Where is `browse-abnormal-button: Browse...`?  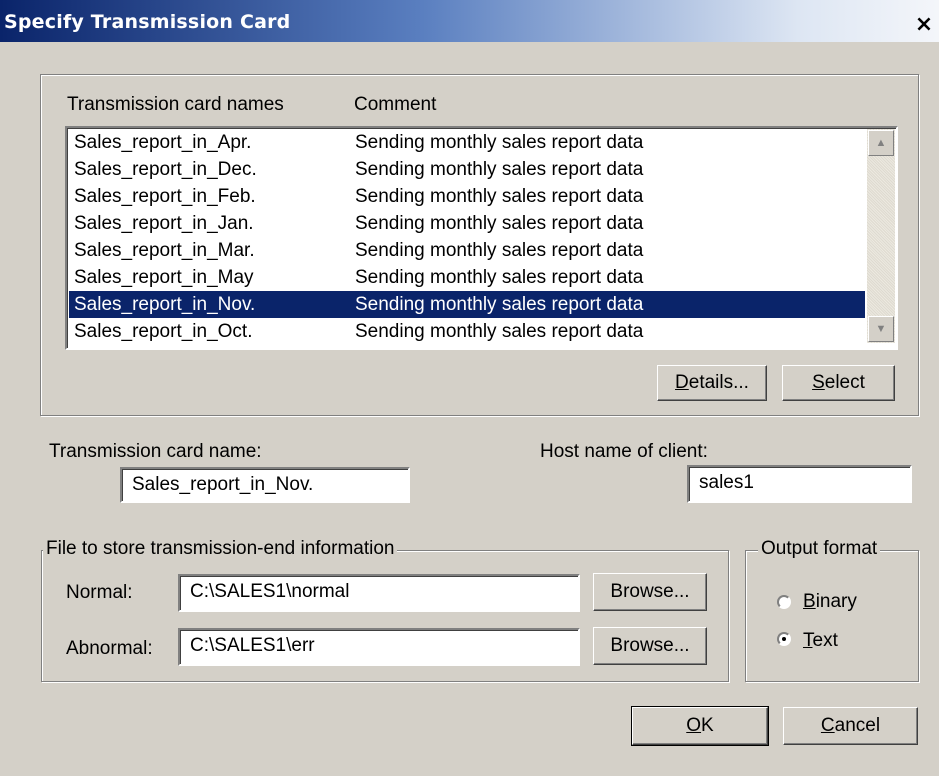 browse-abnormal-button: Browse... is located at coordinates (650, 646).